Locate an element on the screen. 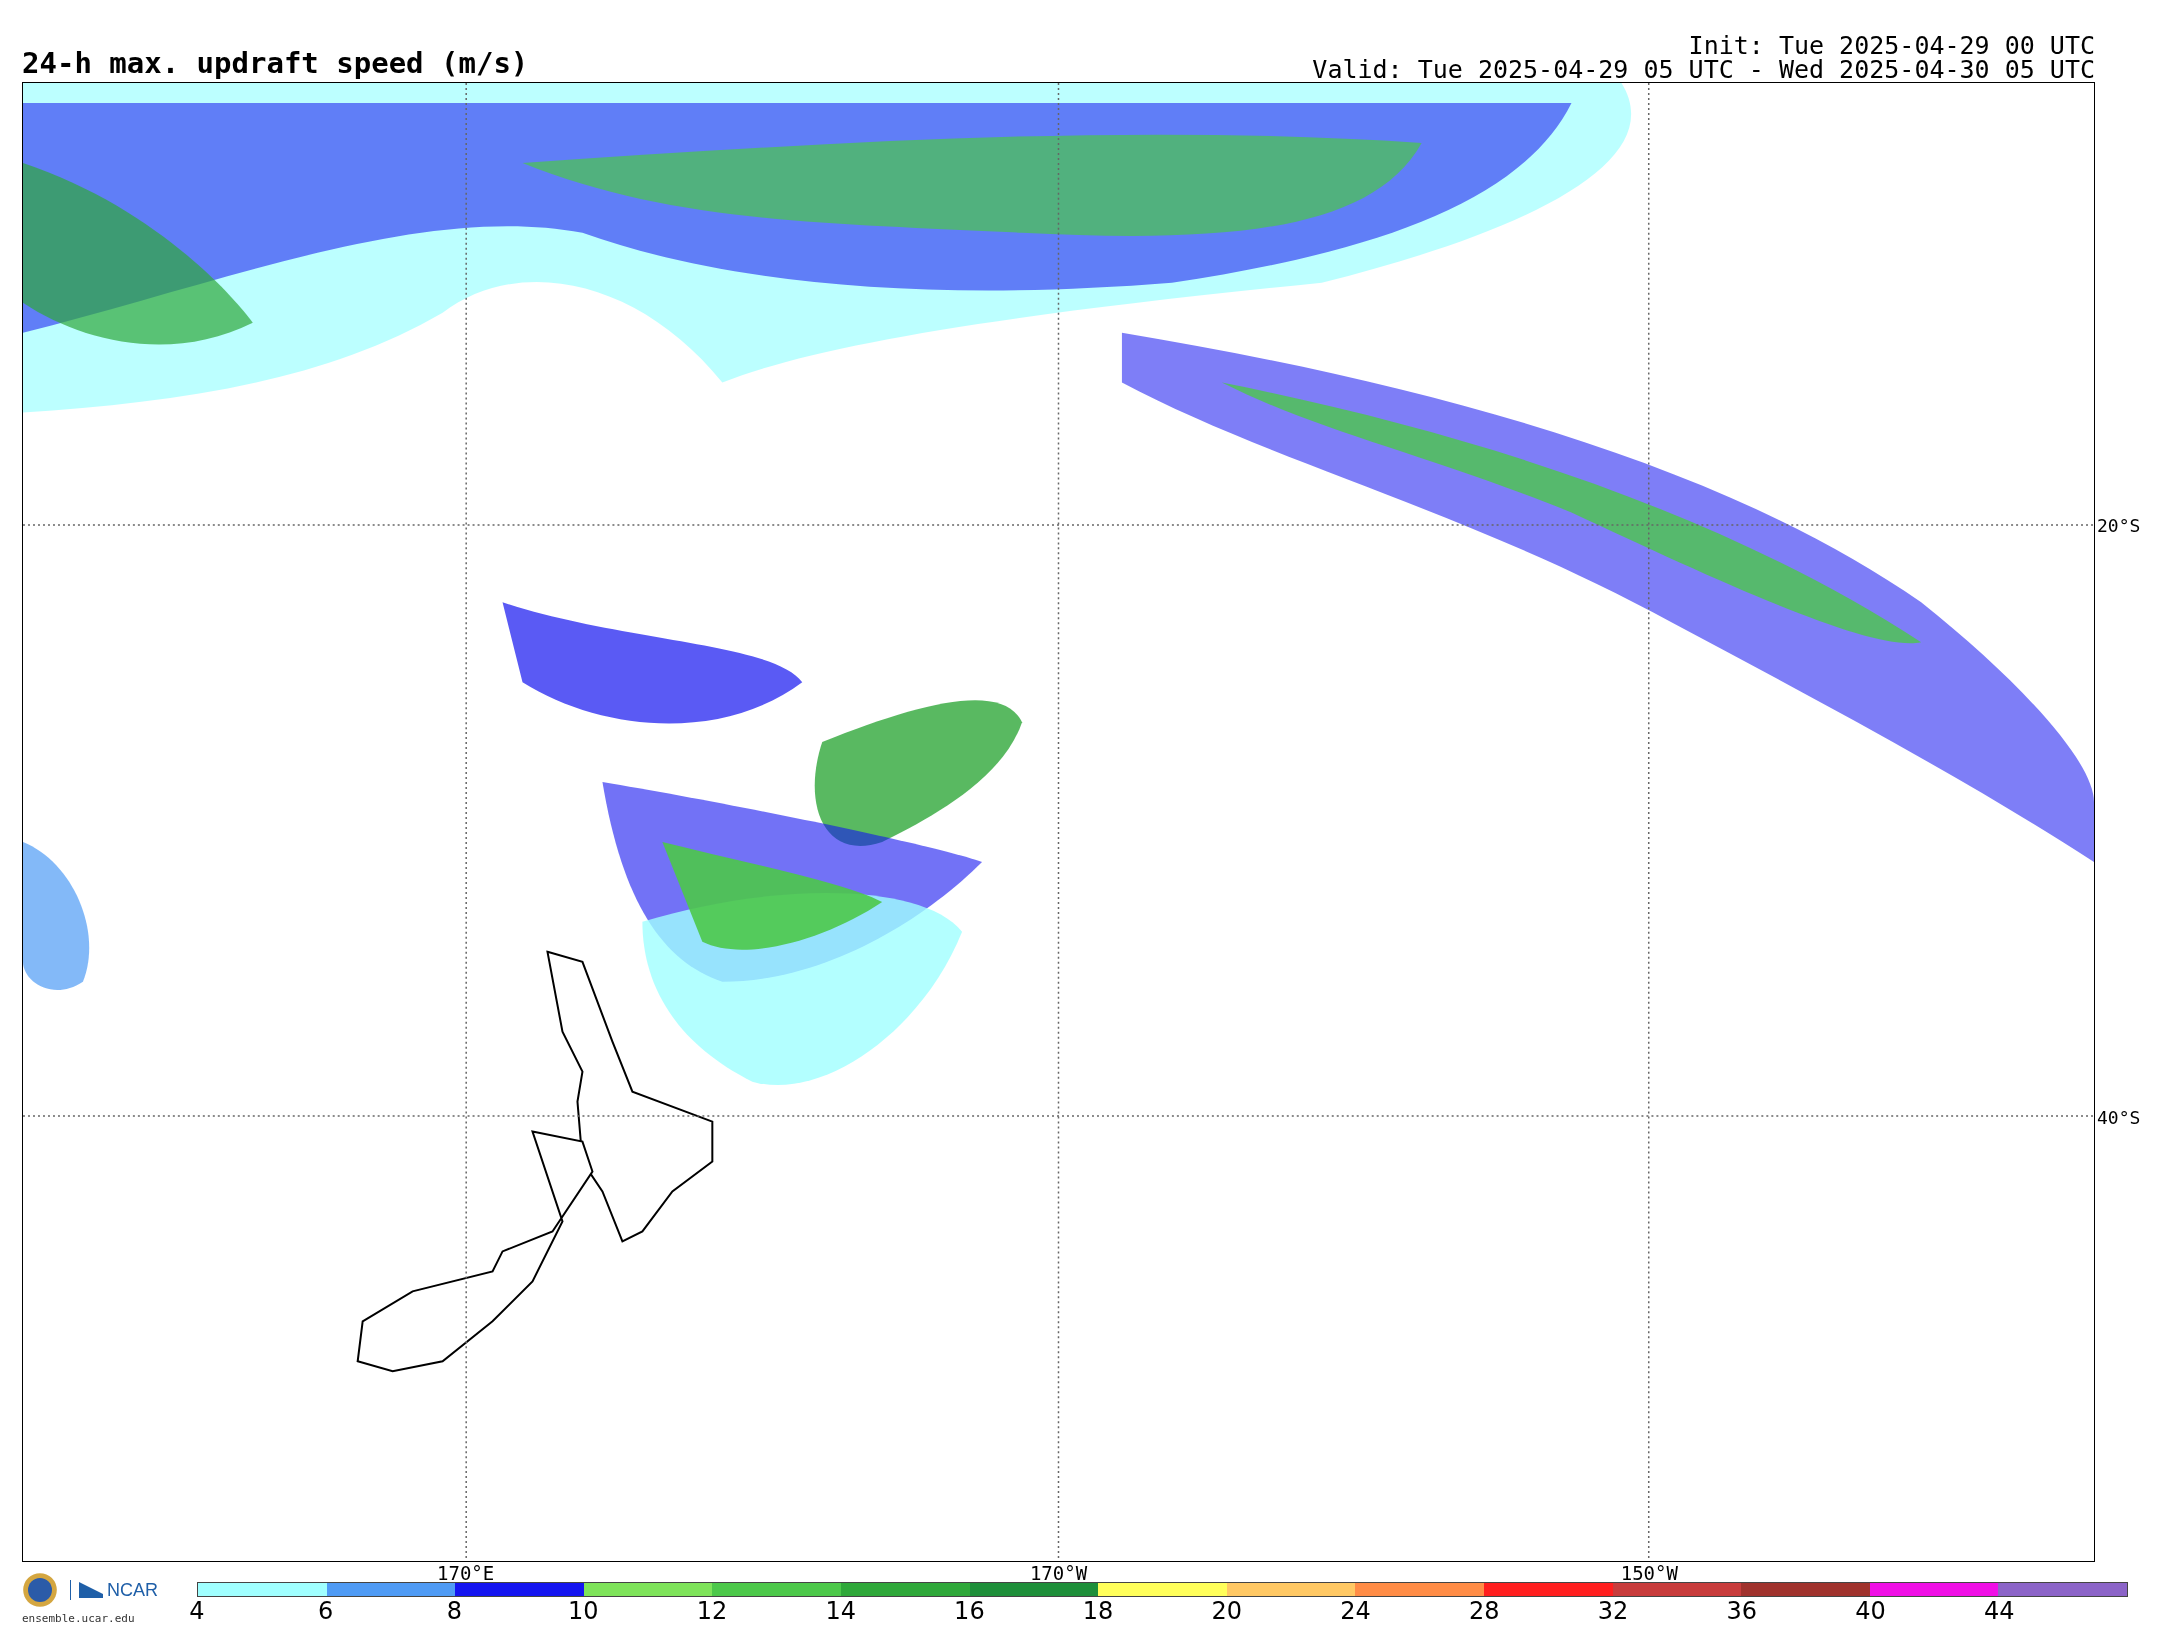  chart-title: 24-h max. updraft speed (m/s) is located at coordinates (275, 63).